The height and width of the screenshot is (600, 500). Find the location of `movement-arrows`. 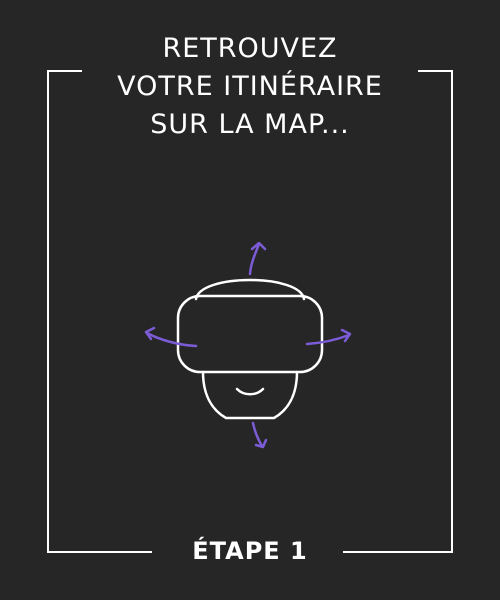

movement-arrows is located at coordinates (248, 345).